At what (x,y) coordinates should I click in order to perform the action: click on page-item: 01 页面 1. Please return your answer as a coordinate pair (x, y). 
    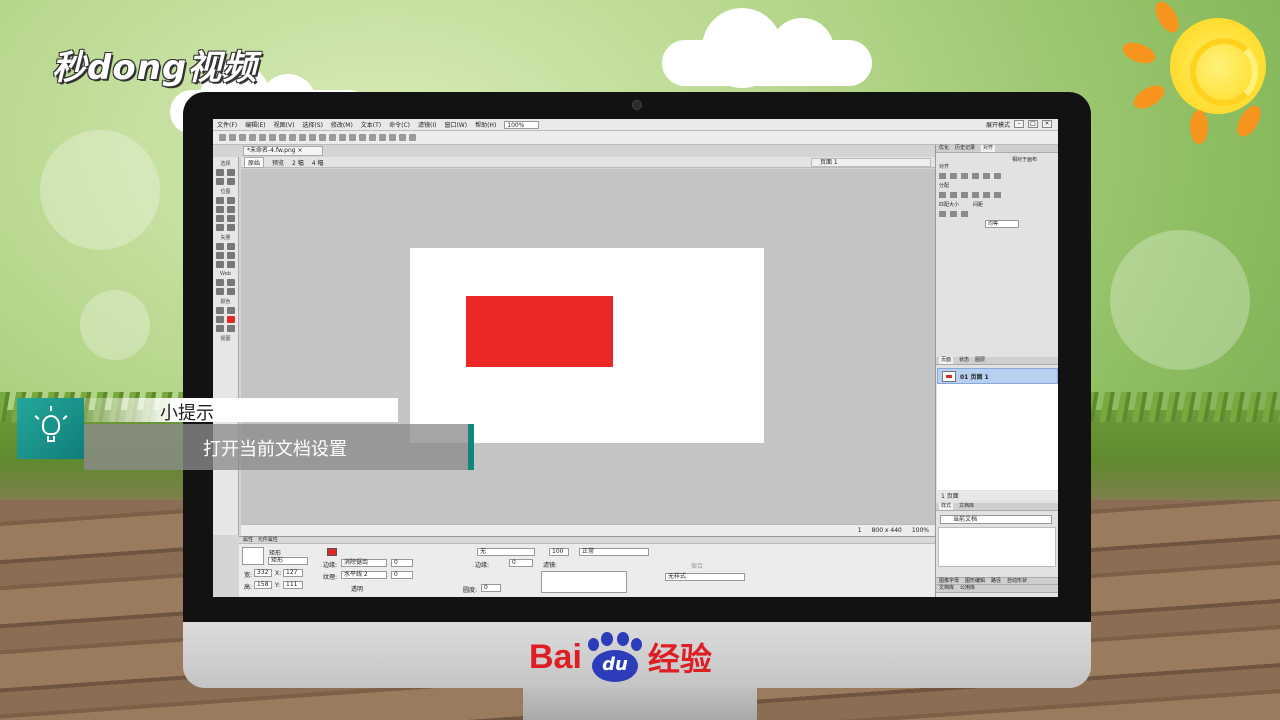
    Looking at the image, I should click on (997, 376).